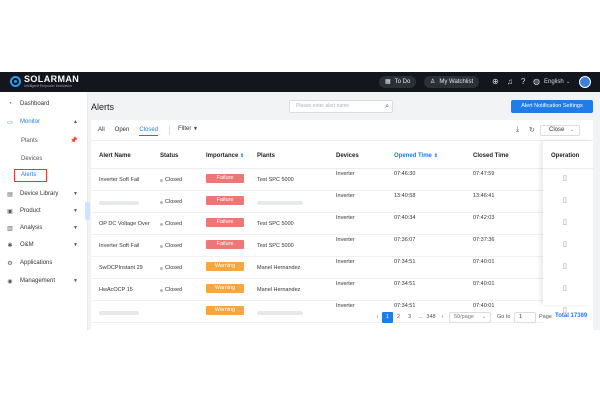 The width and height of the screenshot is (600, 400). I want to click on calendar-icon: ▦, so click(388, 82).